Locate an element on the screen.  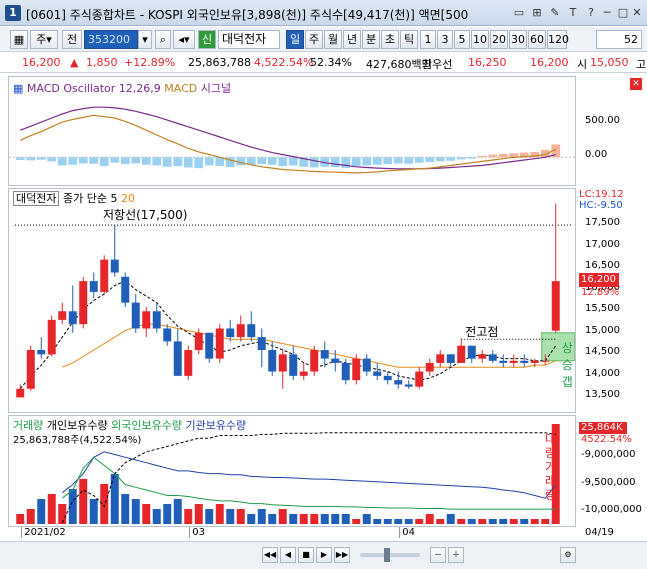
window-close-button: ✕ is located at coordinates (637, 13).